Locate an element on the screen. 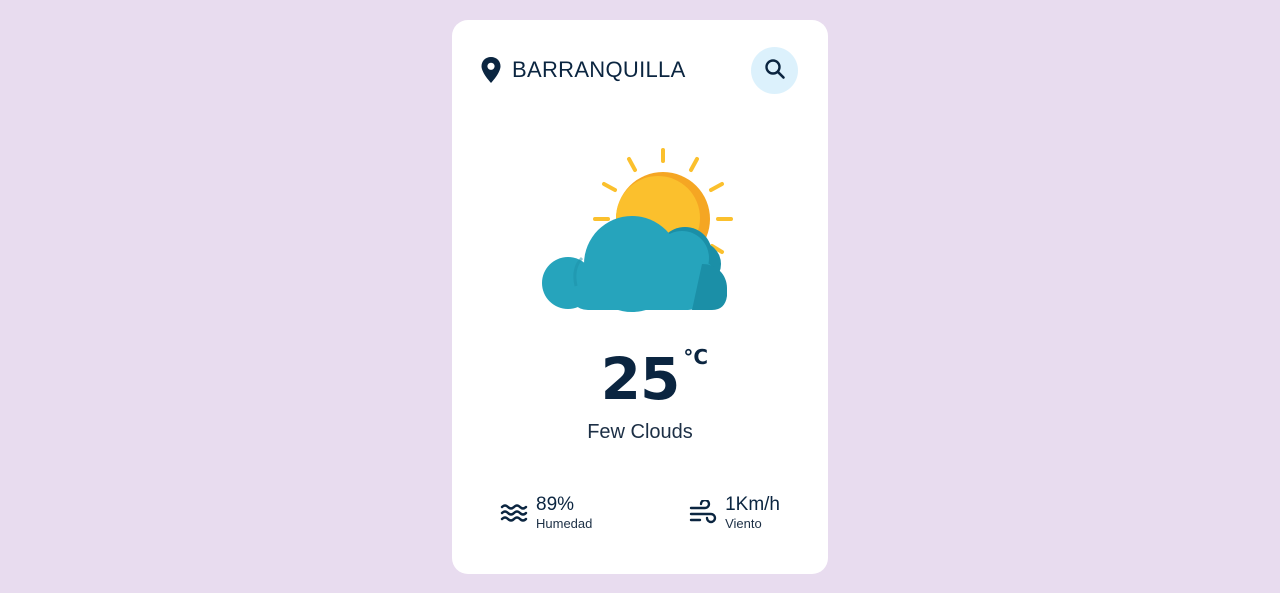  city-name: BARRANQUILLA is located at coordinates (599, 69).